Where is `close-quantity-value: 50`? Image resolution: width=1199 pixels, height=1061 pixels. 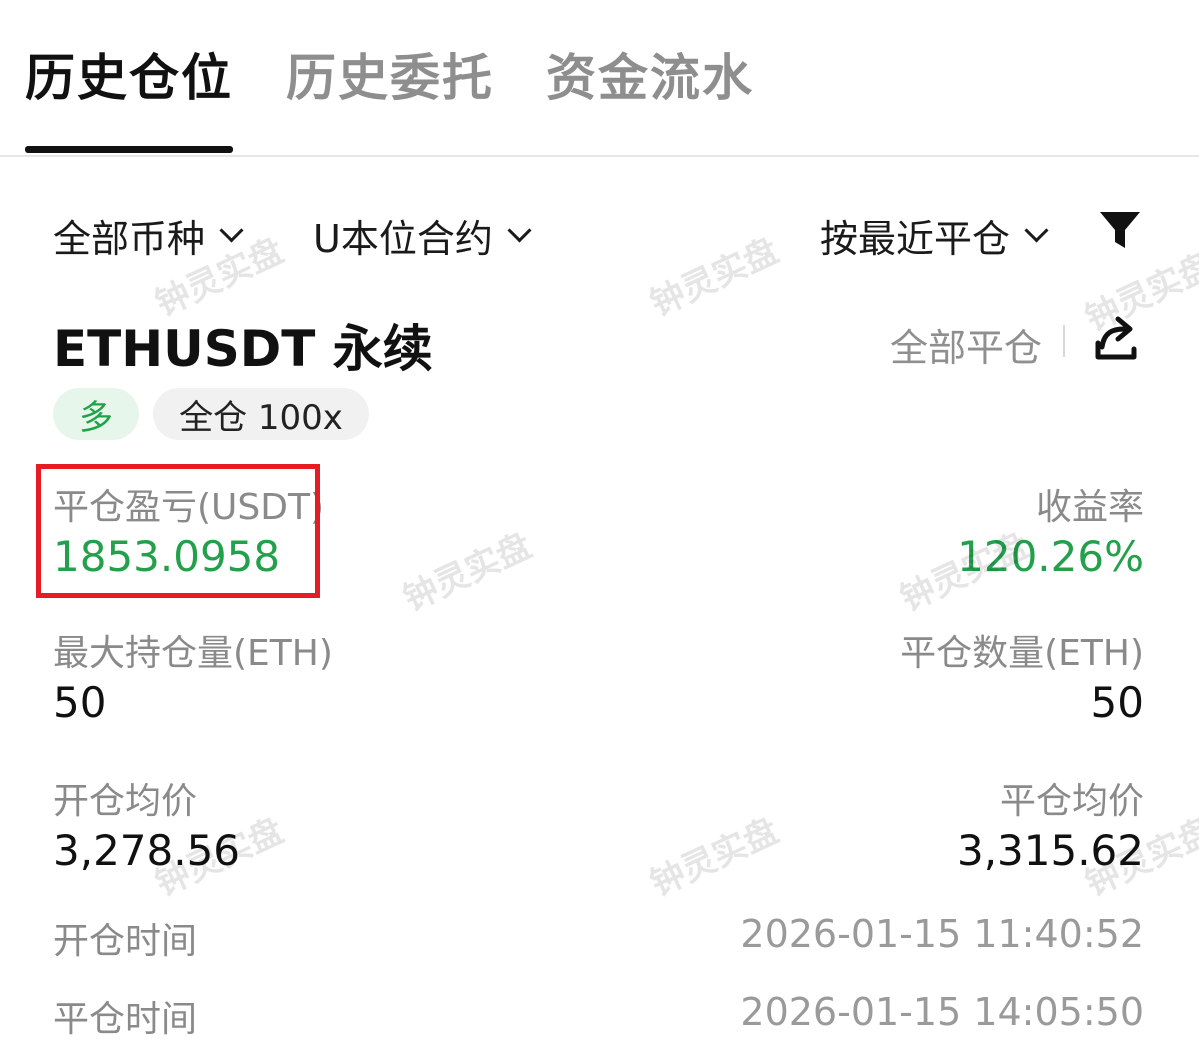
close-quantity-value: 50 is located at coordinates (1117, 702).